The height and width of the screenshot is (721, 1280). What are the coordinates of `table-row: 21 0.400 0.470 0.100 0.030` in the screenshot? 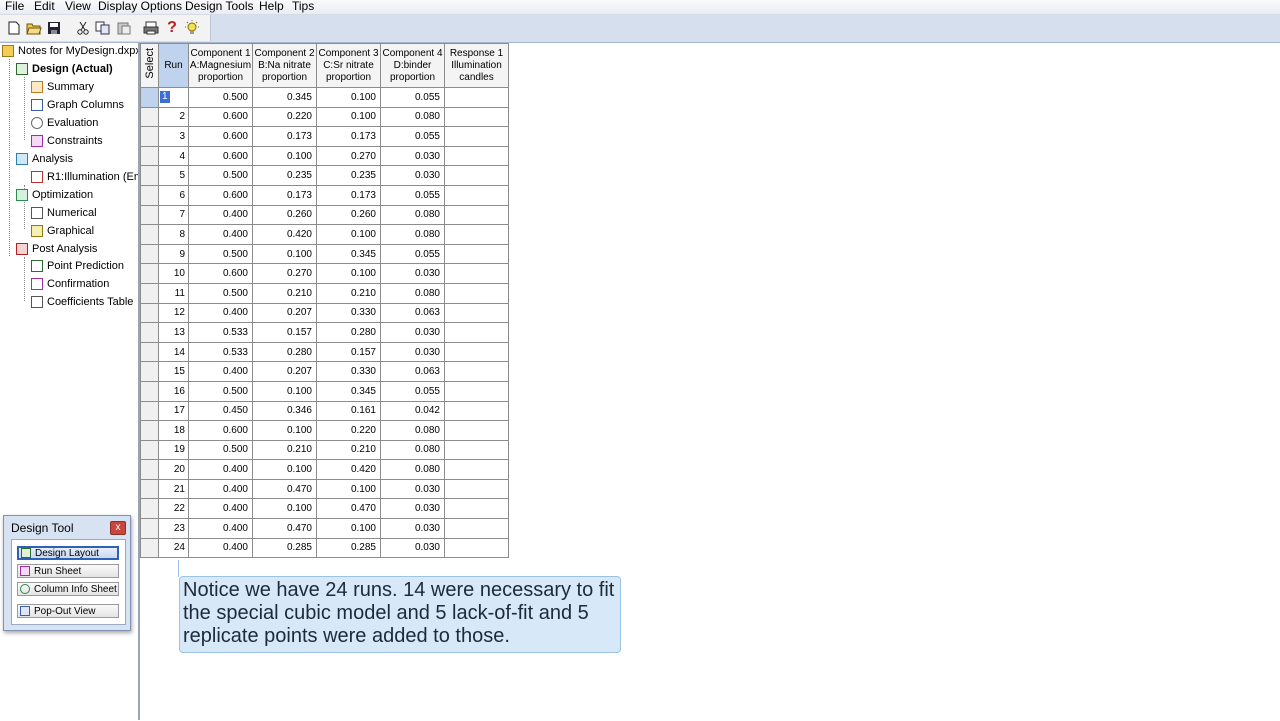 It's located at (324, 489).